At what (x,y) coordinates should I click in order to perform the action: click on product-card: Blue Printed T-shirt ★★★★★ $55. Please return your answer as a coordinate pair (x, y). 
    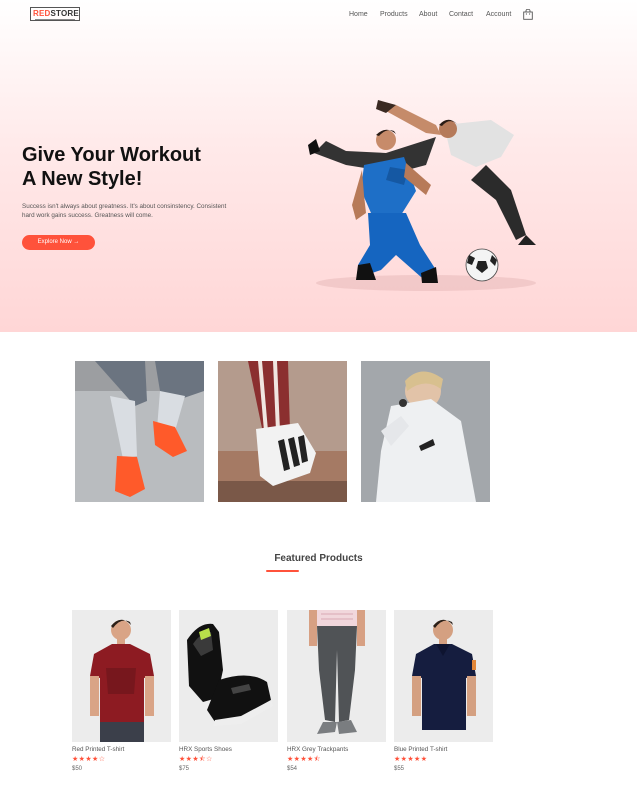
    Looking at the image, I should click on (443, 691).